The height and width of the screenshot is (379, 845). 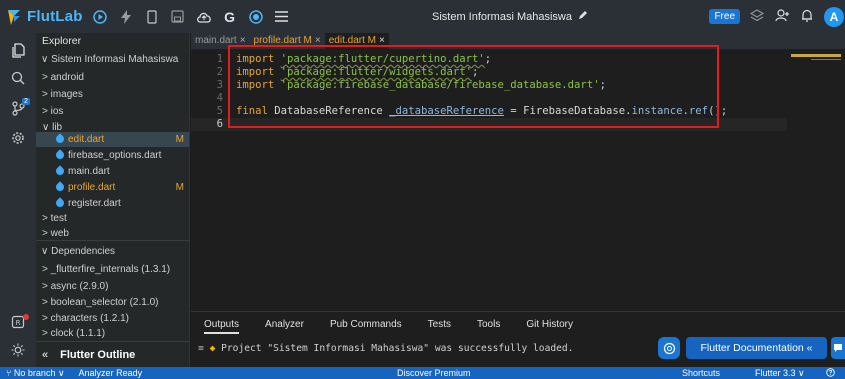 I want to click on flutter-documentation-button: Flutter Documentation «, so click(x=756, y=348).